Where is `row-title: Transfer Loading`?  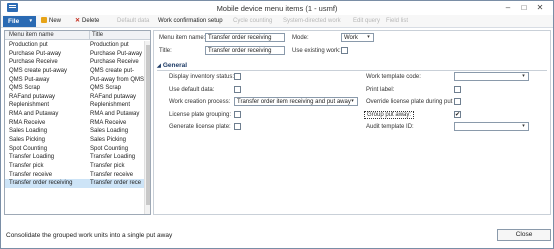 row-title: Transfer Loading is located at coordinates (113, 157).